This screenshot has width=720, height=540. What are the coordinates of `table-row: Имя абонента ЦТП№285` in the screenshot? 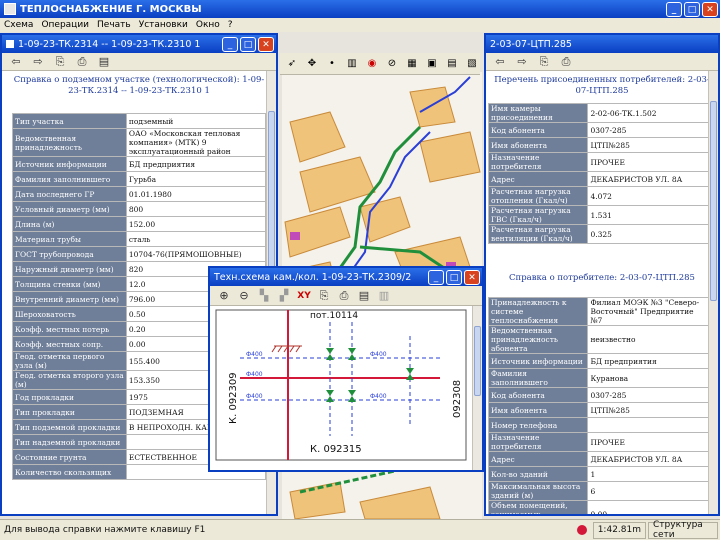 It's located at (598, 410).